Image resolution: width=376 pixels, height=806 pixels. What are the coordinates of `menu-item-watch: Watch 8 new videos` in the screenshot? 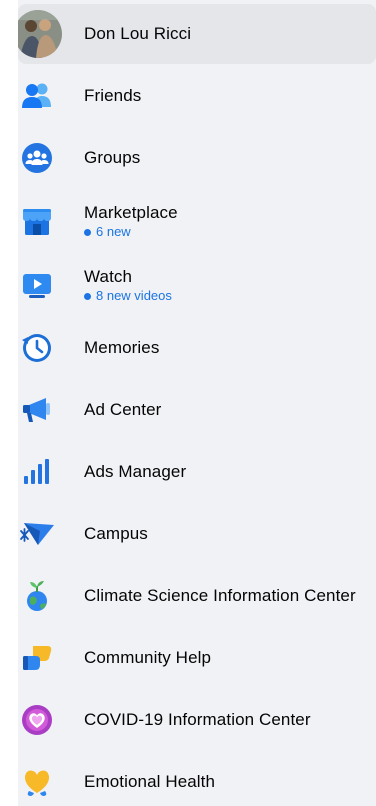 It's located at (197, 285).